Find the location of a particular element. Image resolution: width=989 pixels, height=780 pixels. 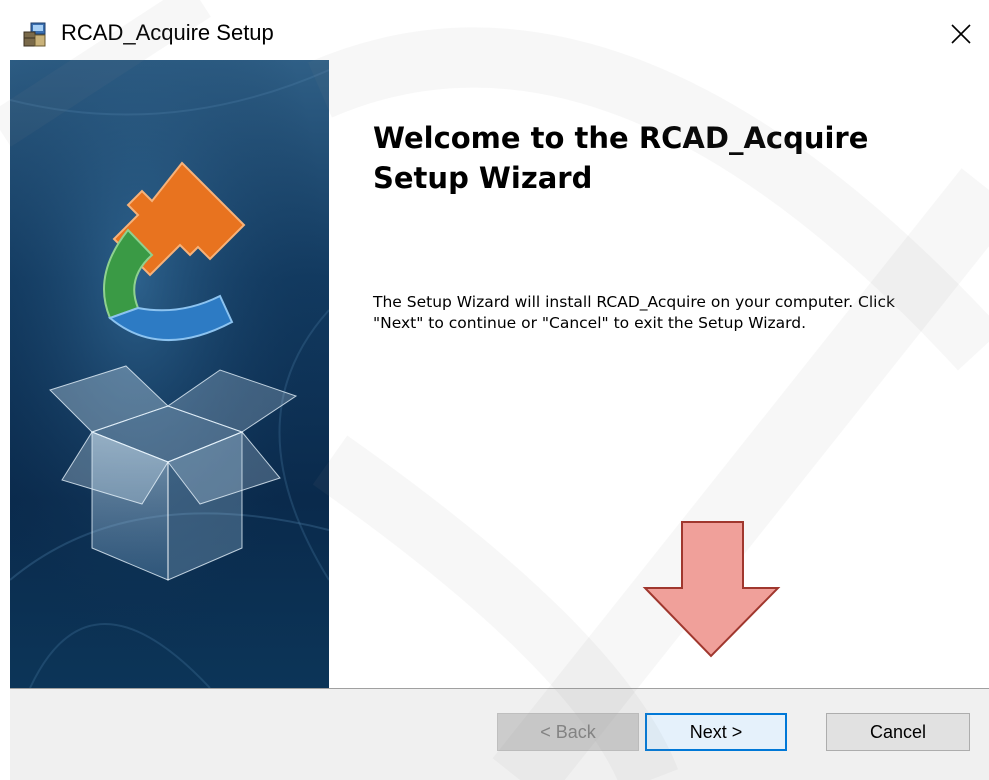

close-button is located at coordinates (961, 34).